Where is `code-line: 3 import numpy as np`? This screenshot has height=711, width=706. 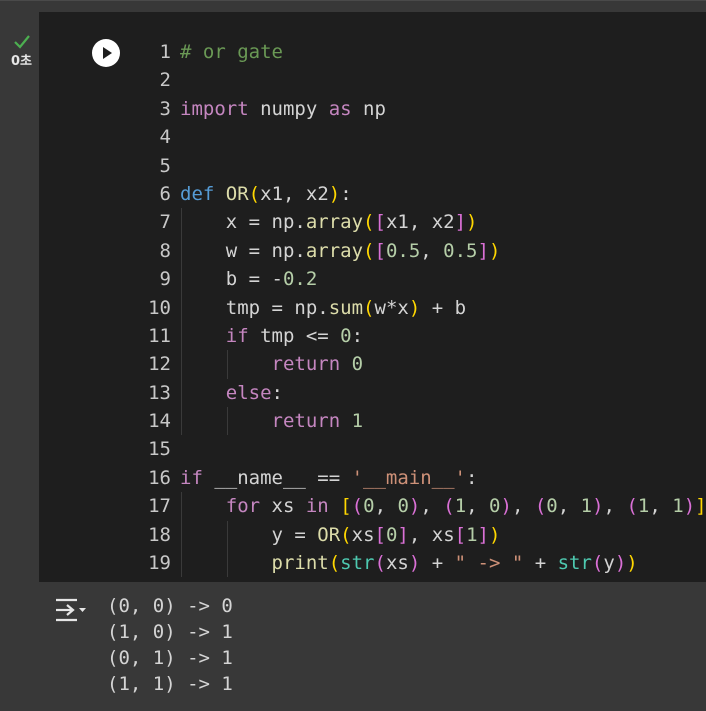 code-line: 3 import numpy as np is located at coordinates (424, 109).